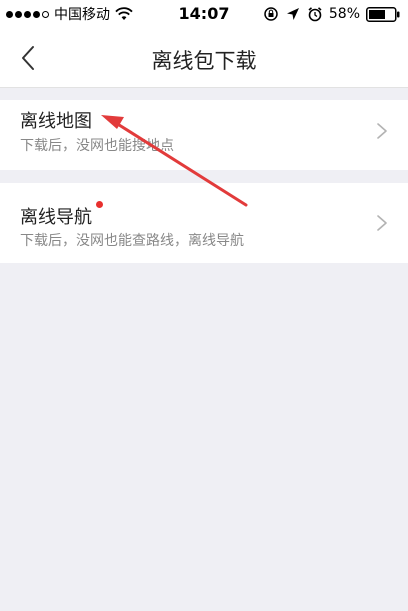 This screenshot has height=611, width=408. Describe the element at coordinates (174, 161) in the screenshot. I see `annotation-arrow` at that location.